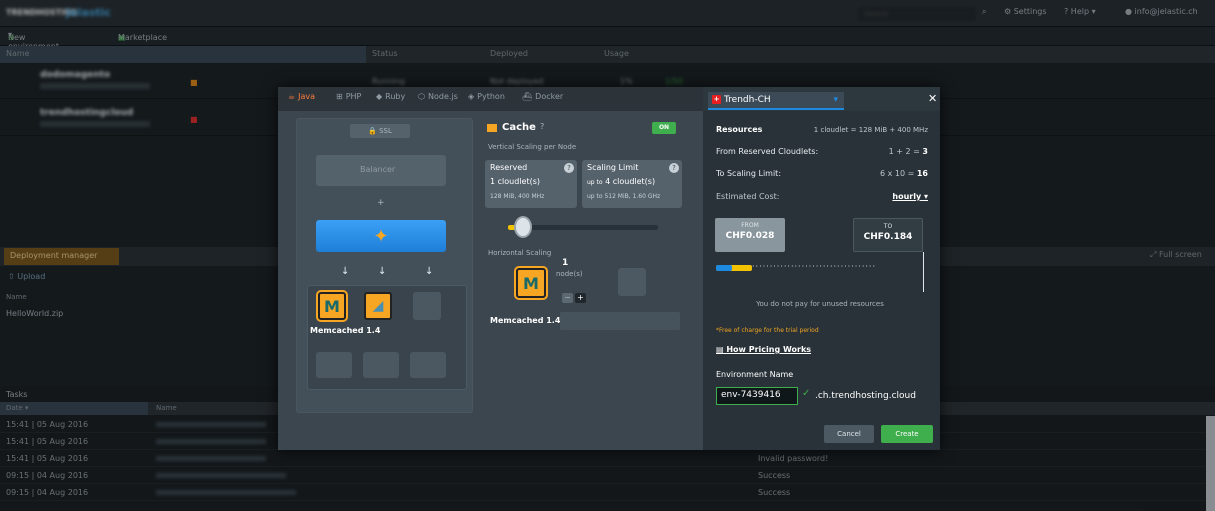 Image resolution: width=1215 pixels, height=511 pixels. What do you see at coordinates (532, 147) in the screenshot?
I see `vertical-scaling-label: Vertical Scaling per Node` at bounding box center [532, 147].